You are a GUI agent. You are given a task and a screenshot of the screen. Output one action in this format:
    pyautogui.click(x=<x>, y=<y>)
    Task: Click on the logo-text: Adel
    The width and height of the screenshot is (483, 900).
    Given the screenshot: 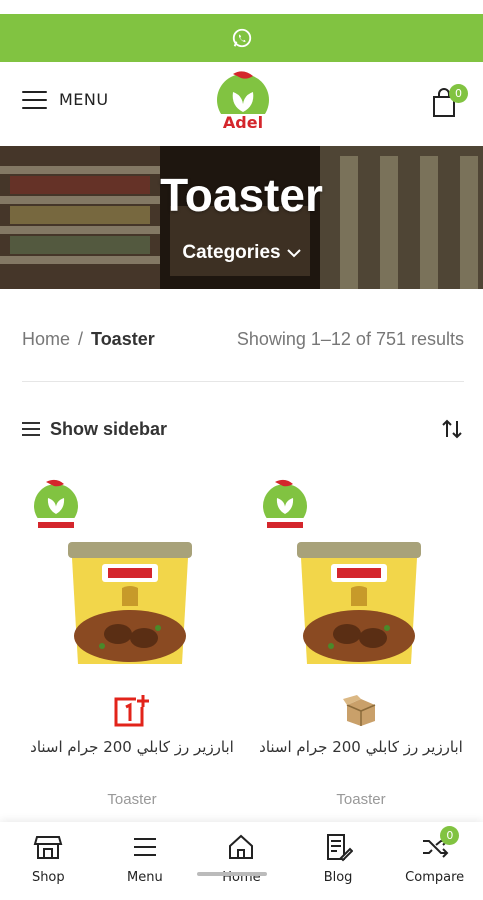 What is the action you would take?
    pyautogui.click(x=243, y=122)
    